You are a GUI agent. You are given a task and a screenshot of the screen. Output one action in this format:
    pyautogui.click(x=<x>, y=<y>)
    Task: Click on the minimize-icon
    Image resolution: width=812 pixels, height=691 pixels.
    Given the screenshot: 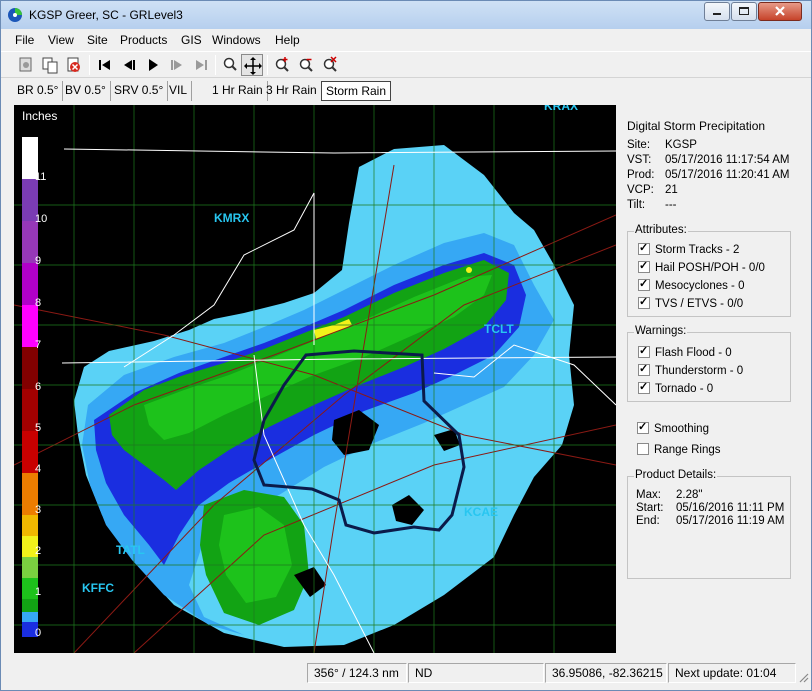 What is the action you would take?
    pyautogui.click(x=717, y=14)
    